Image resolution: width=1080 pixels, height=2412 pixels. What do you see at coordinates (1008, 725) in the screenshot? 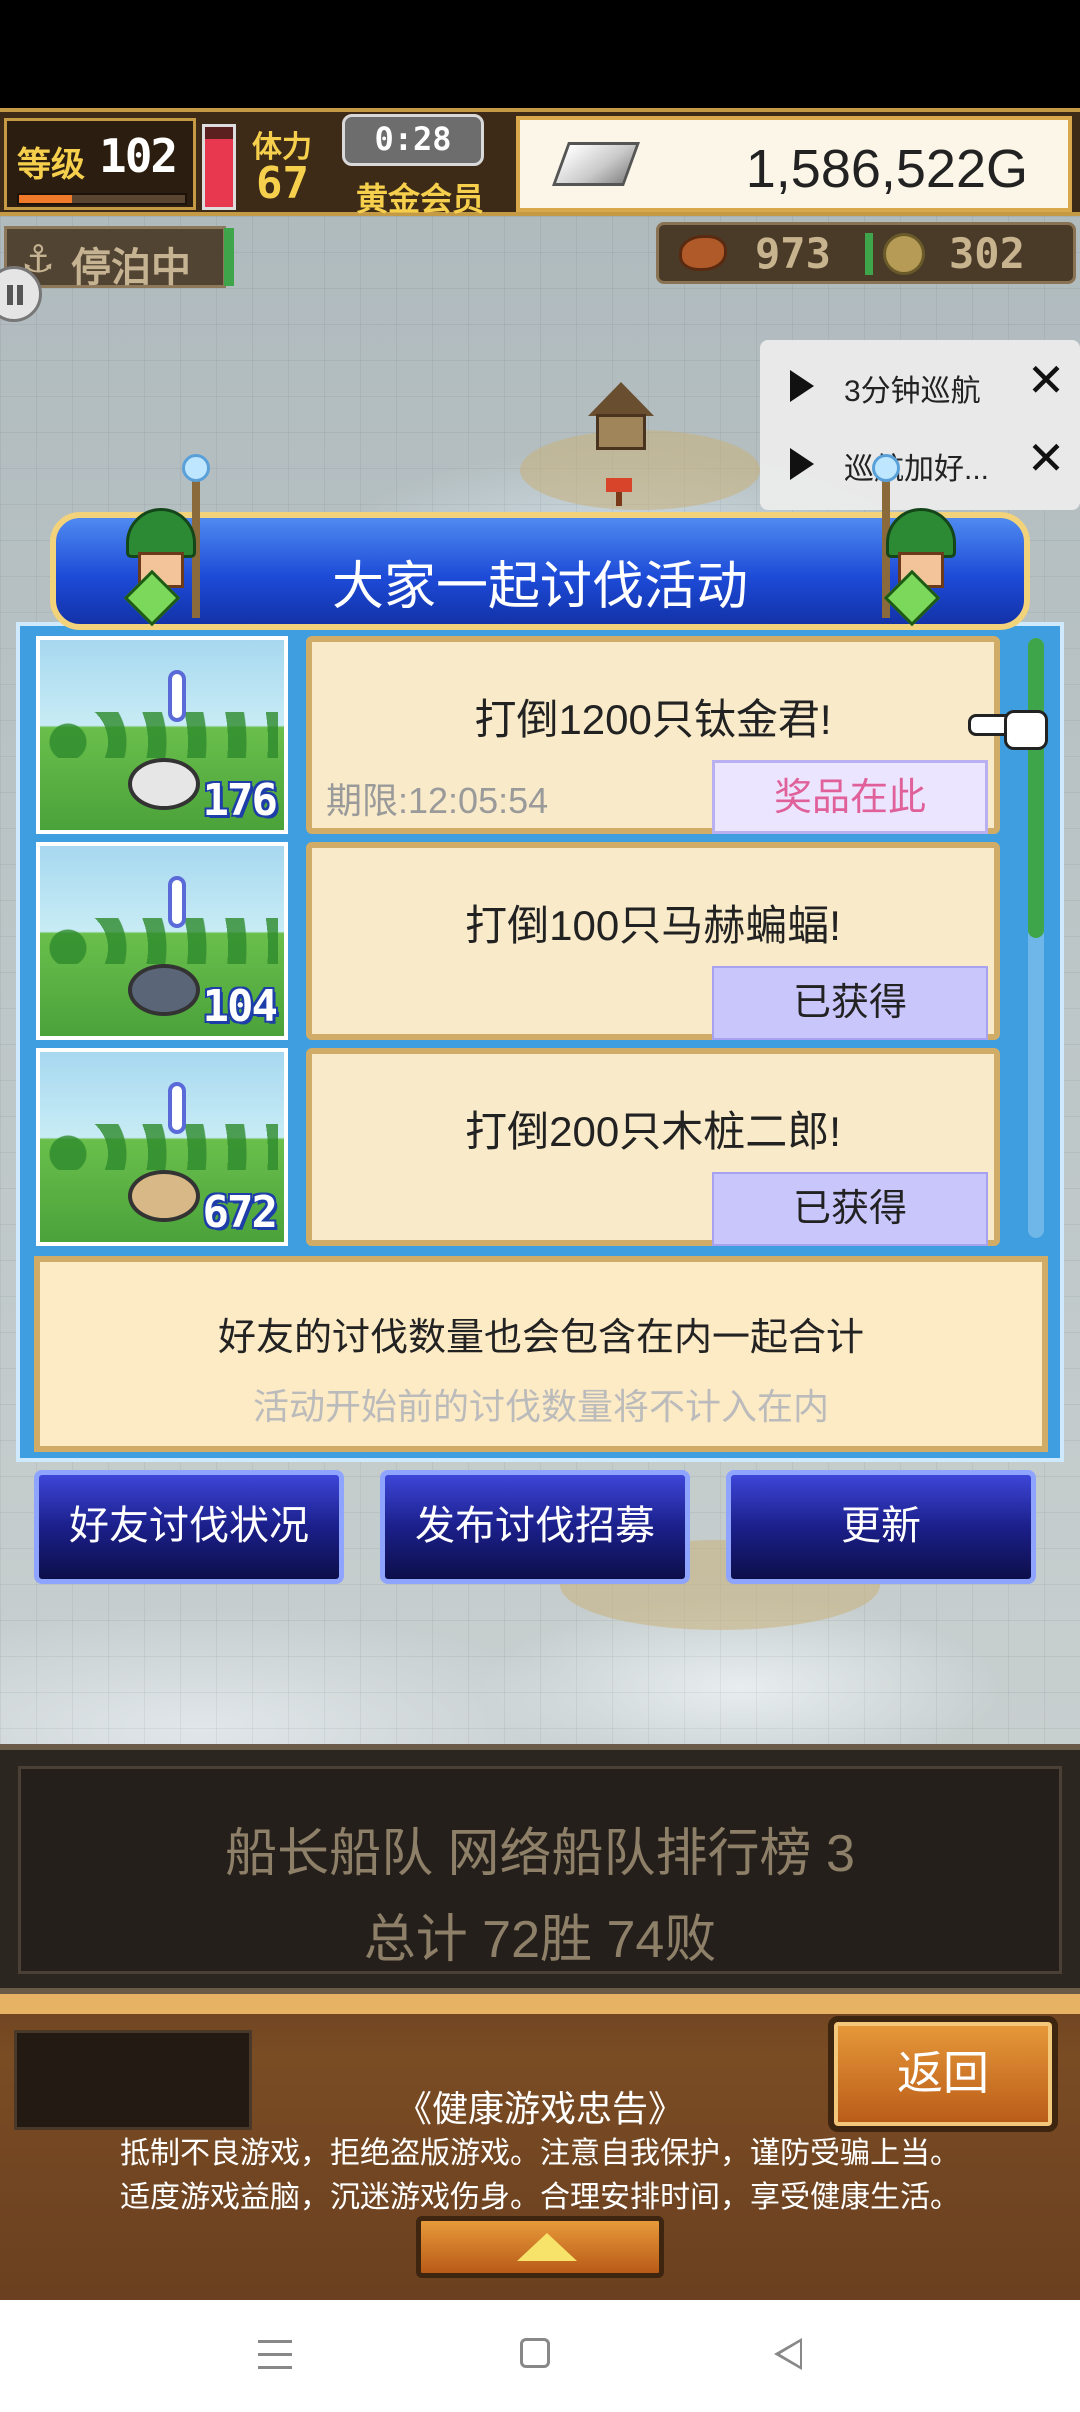
I see `pointer-hand-icon` at bounding box center [1008, 725].